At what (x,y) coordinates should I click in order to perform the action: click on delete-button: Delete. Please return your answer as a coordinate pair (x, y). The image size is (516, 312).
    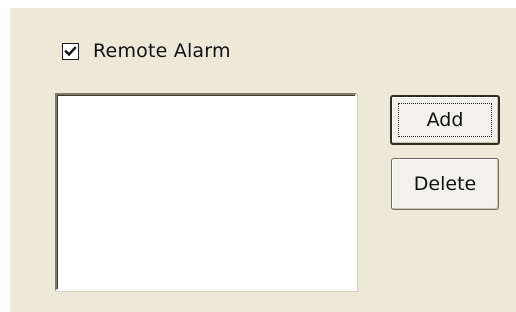
    Looking at the image, I should click on (445, 184).